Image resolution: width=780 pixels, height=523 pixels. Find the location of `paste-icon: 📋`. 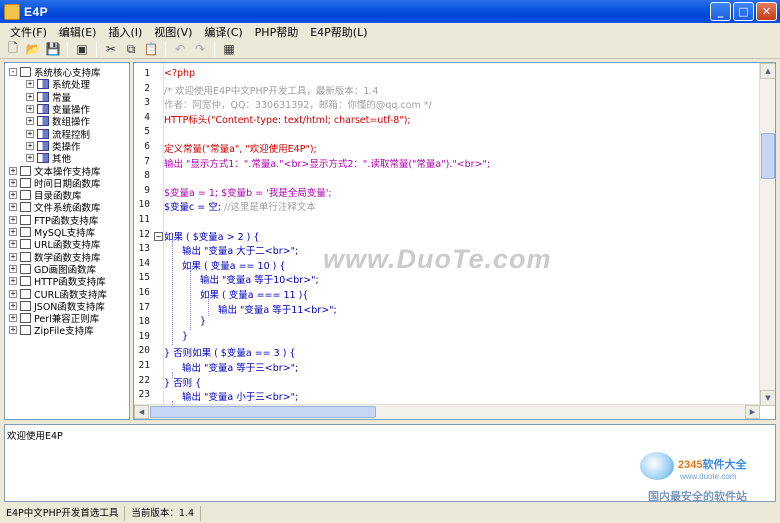

paste-icon: 📋 is located at coordinates (151, 49).